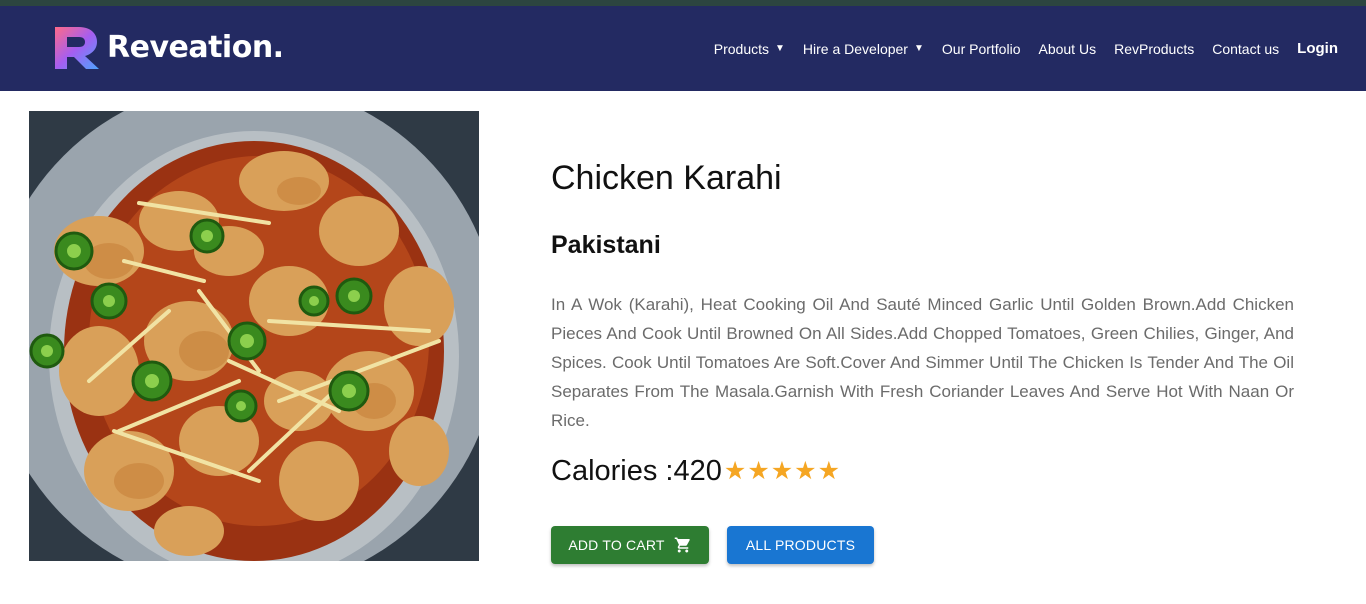  I want to click on nav-item-label: Our Portfolio, so click(981, 48).